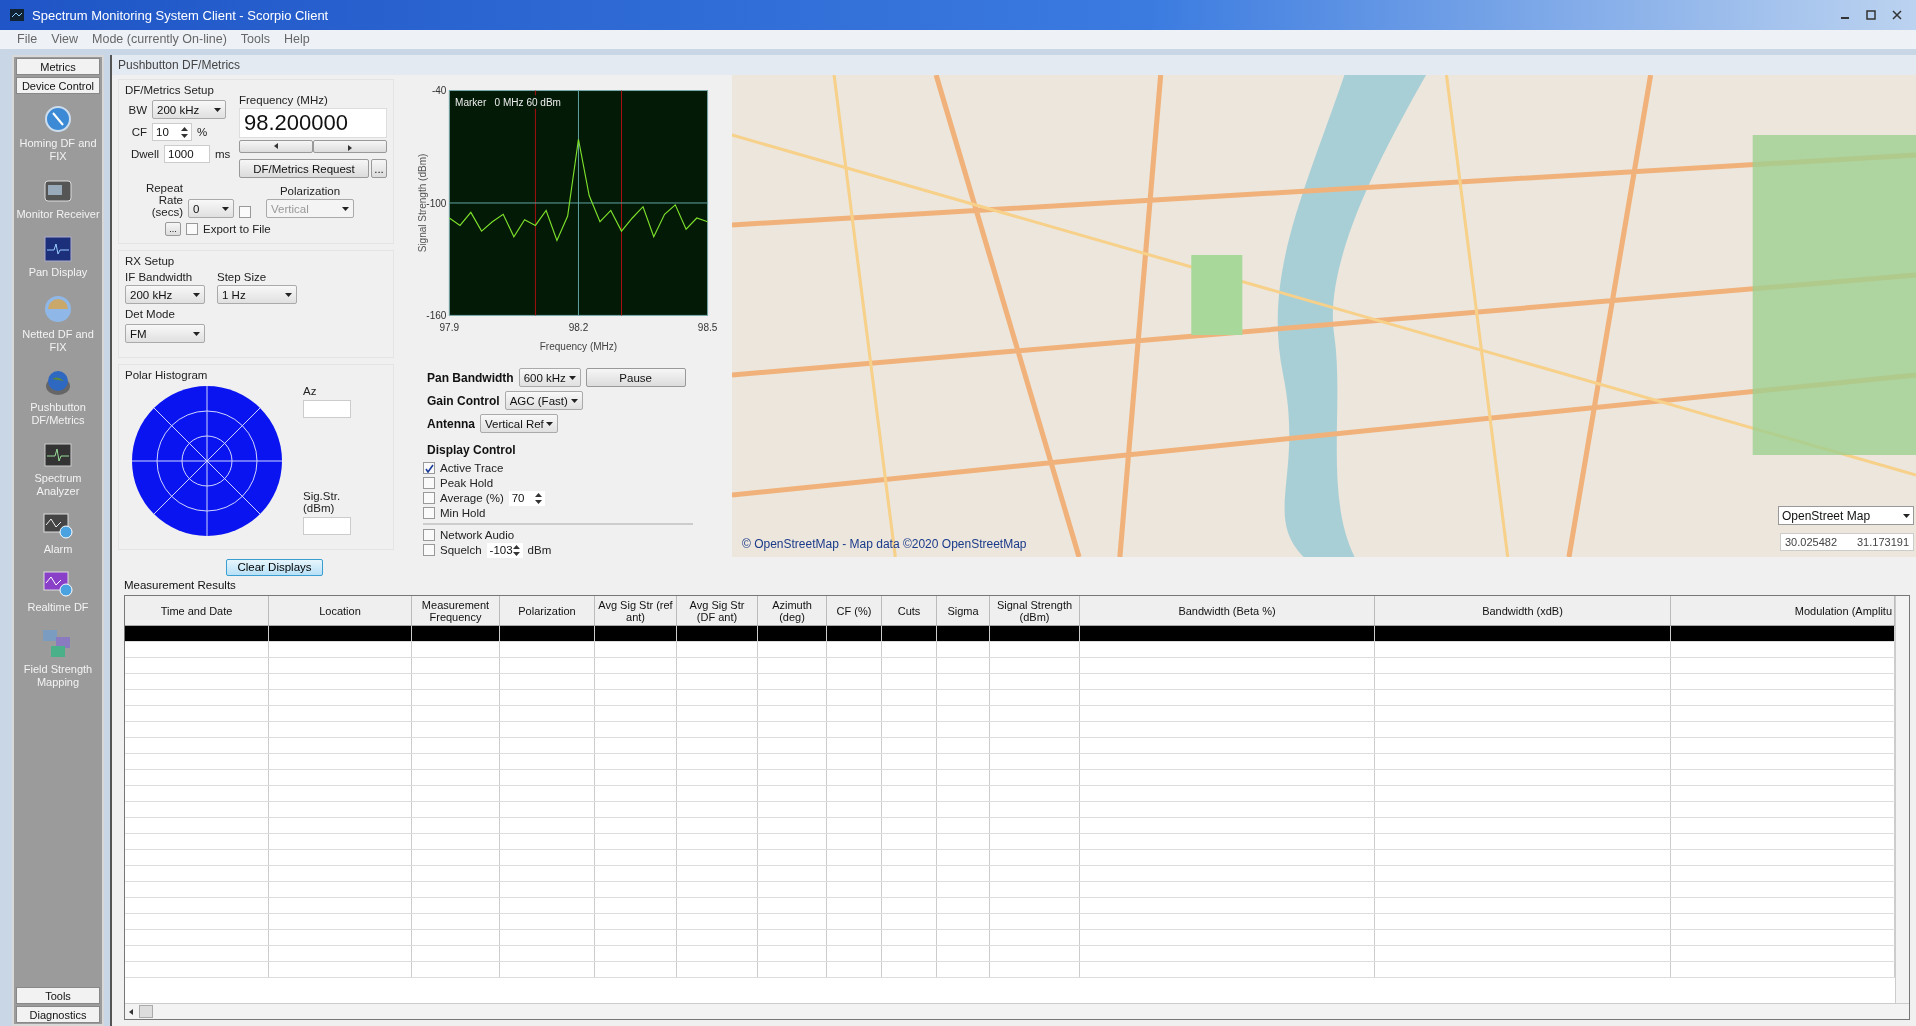  What do you see at coordinates (717, 610) in the screenshot?
I see `column-header: Avg Sig Str (DF ant)` at bounding box center [717, 610].